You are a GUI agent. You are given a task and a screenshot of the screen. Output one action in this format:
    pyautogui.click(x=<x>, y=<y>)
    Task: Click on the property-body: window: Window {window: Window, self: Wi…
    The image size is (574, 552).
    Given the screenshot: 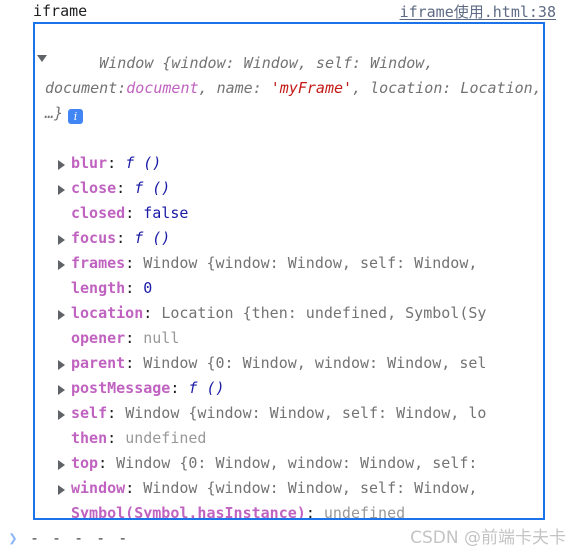 What is the action you would take?
    pyautogui.click(x=267, y=488)
    